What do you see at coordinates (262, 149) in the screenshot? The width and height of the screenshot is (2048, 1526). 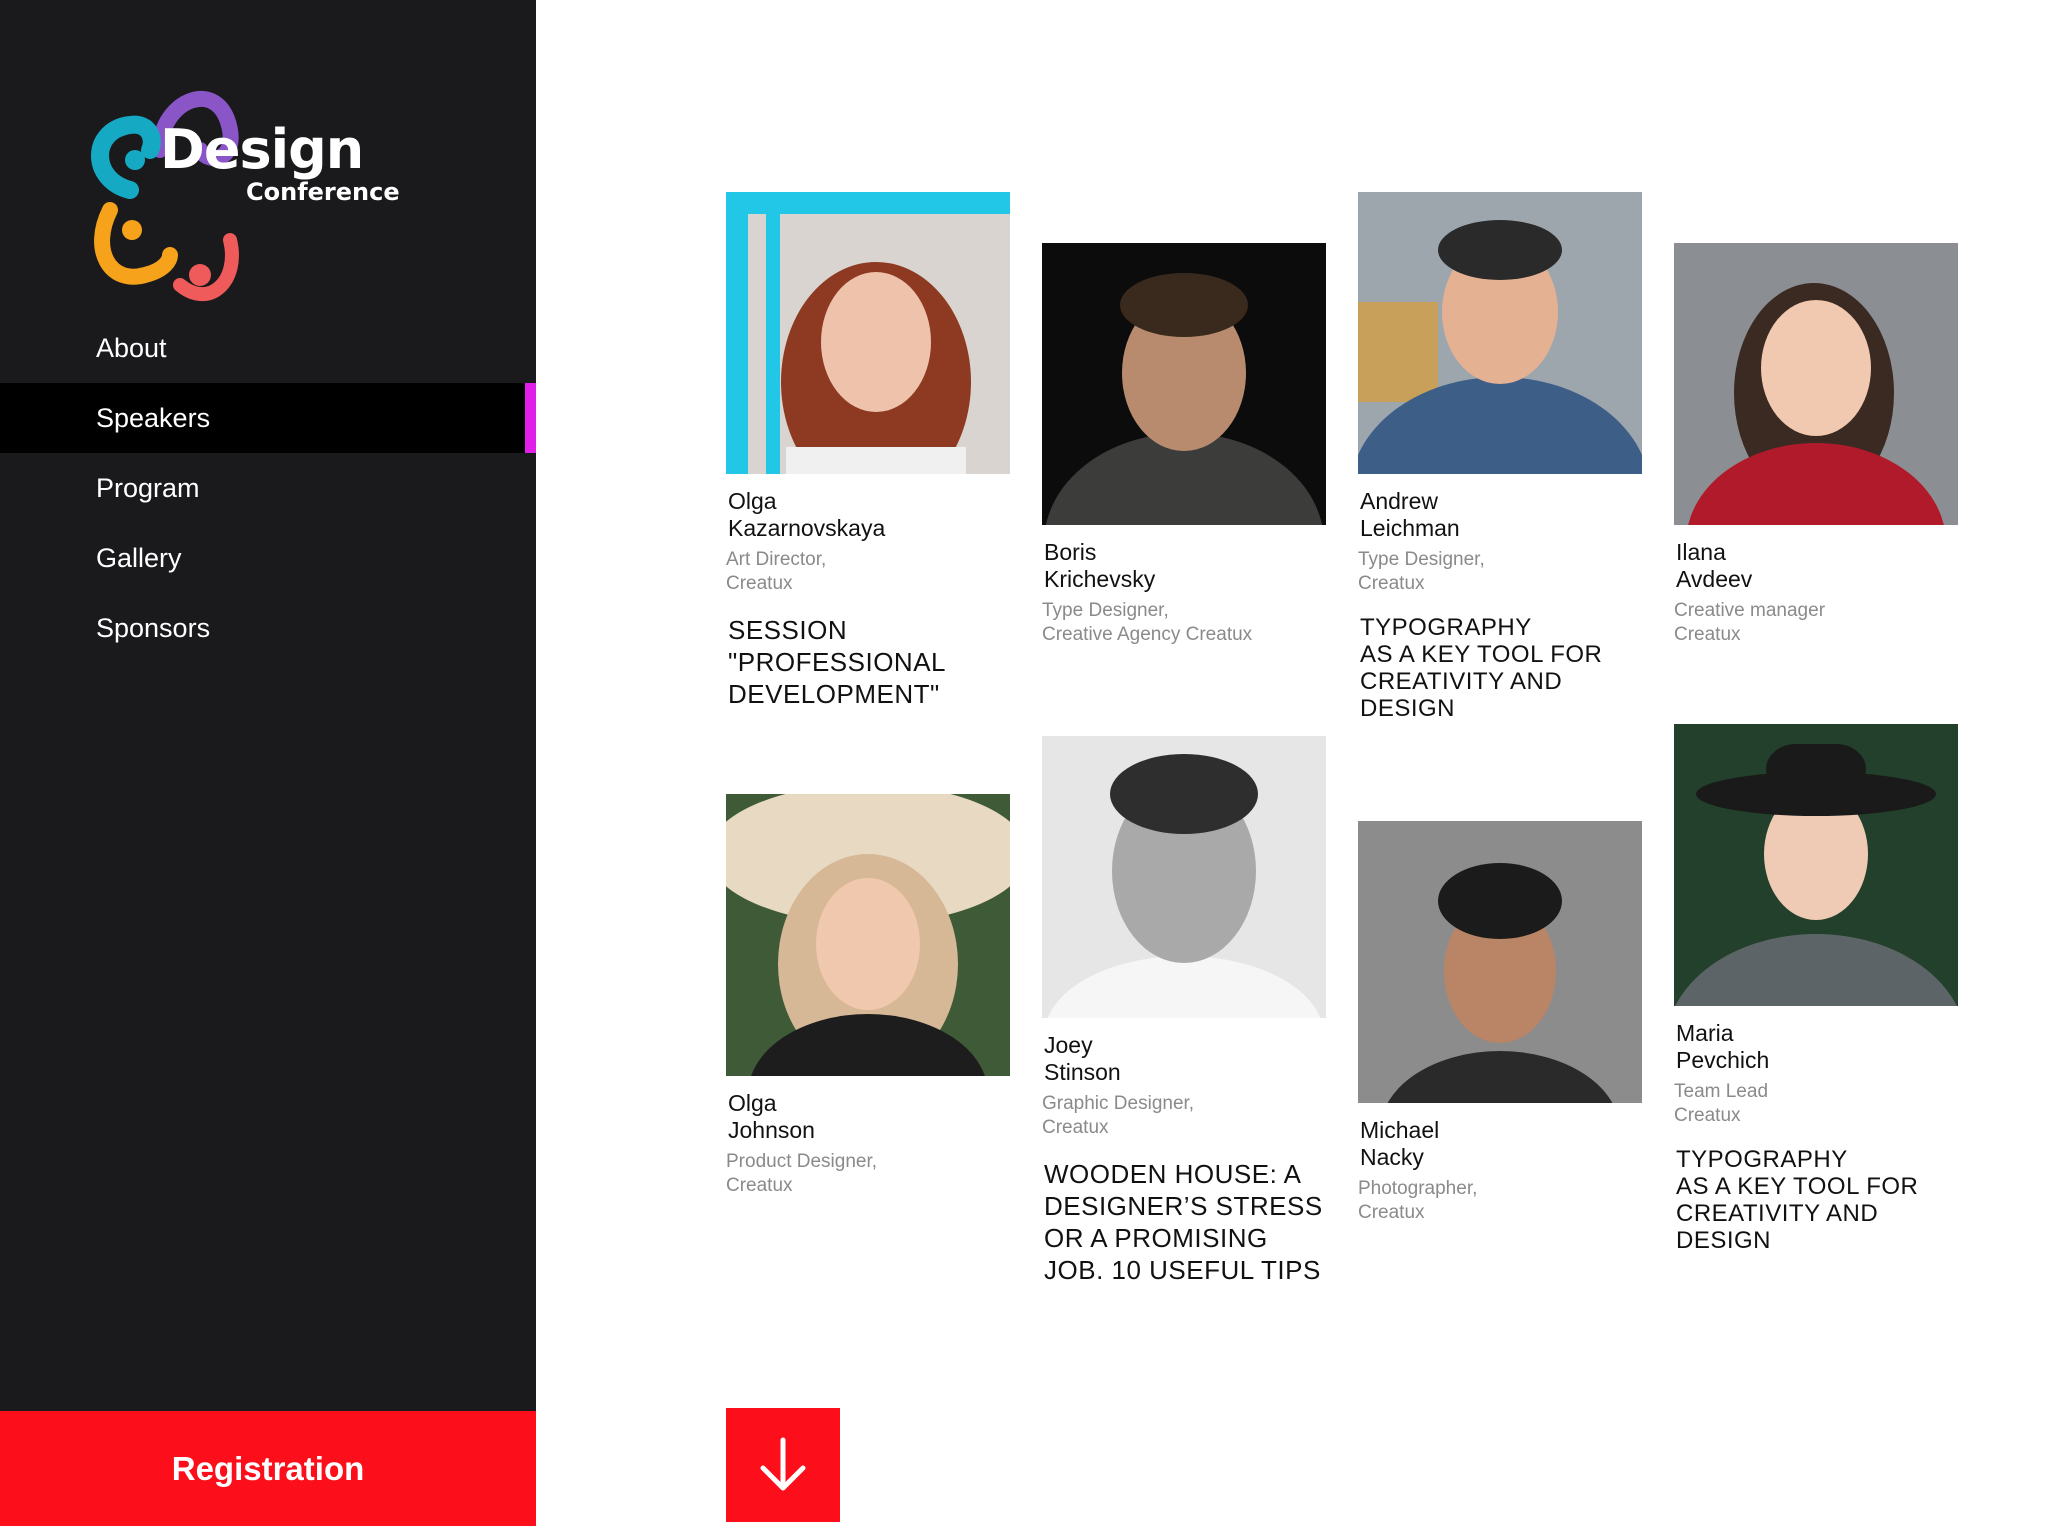 I see `logo-word: Design` at bounding box center [262, 149].